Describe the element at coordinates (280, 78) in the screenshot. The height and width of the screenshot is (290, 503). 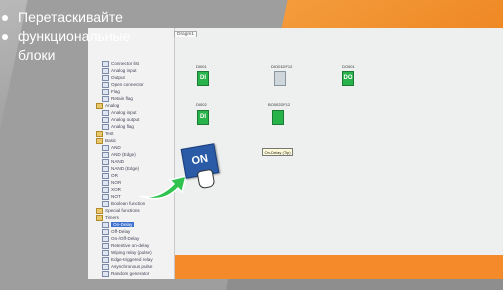
I see `function-block` at that location.